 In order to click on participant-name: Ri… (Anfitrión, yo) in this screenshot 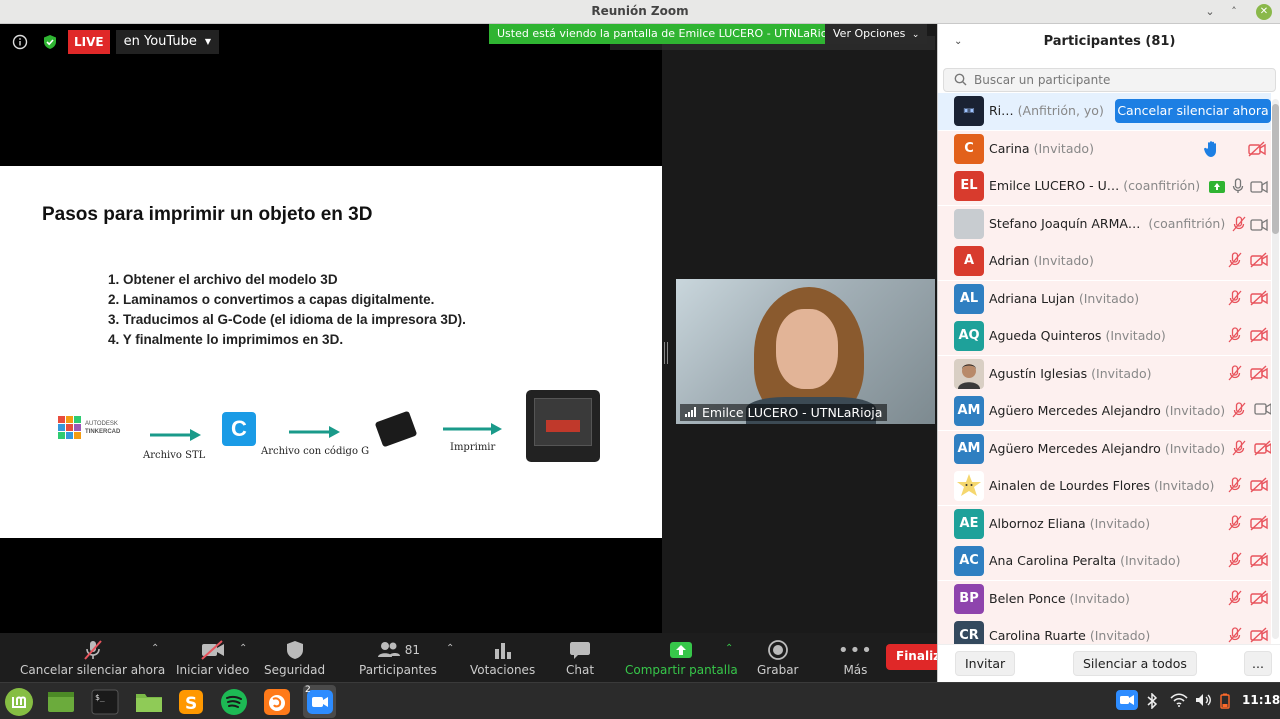, I will do `click(1046, 110)`.